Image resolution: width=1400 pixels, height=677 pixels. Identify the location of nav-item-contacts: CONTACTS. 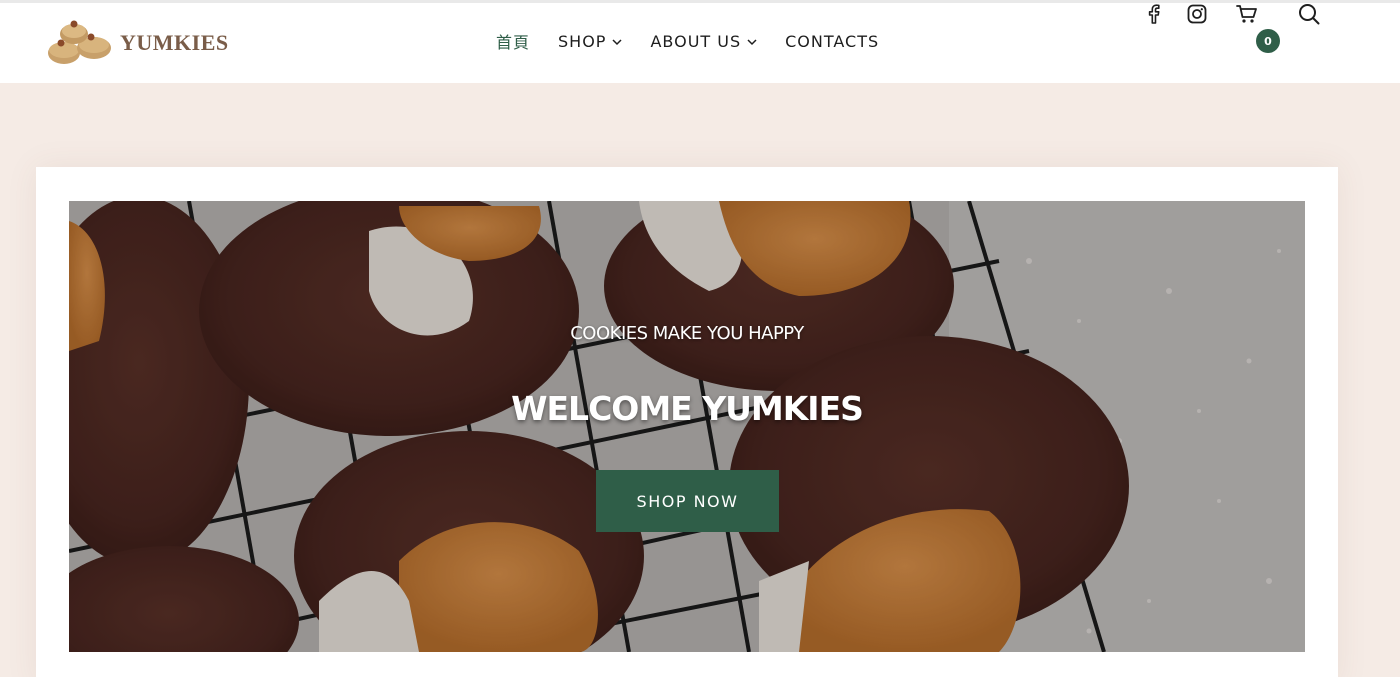
(832, 41).